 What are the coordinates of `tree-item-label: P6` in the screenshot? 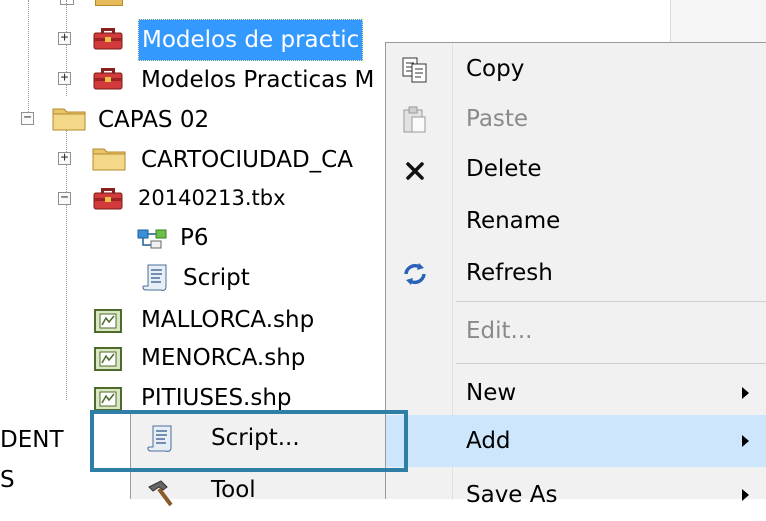 It's located at (194, 238).